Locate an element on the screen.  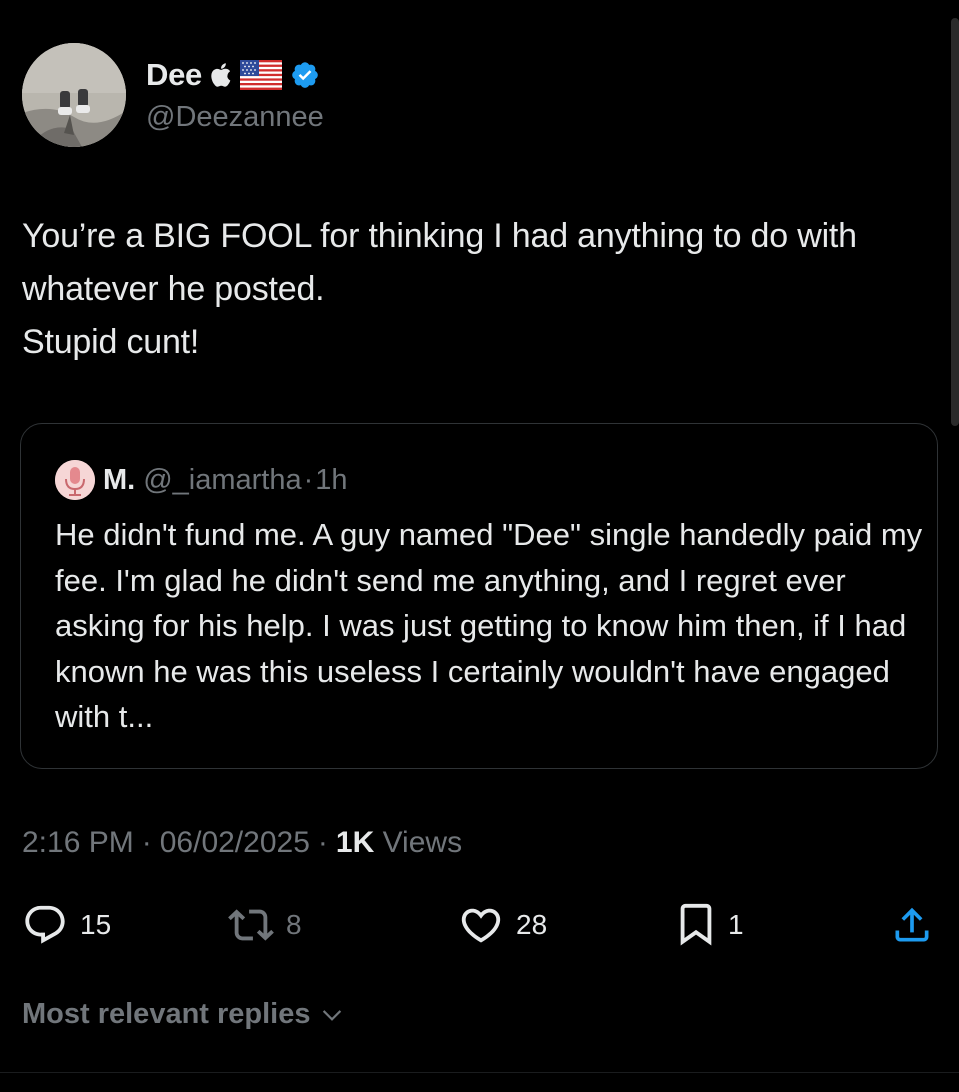
bookmark-count: 1 is located at coordinates (736, 924).